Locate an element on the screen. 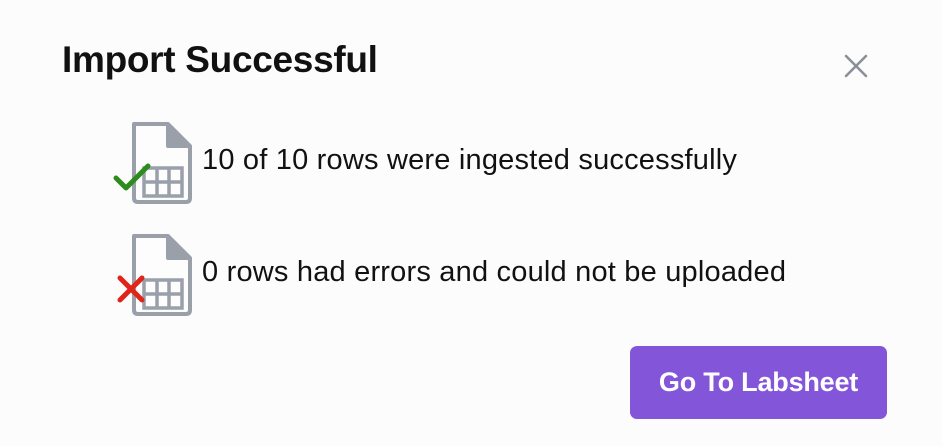  go-to-labsheet-button: Go To Labsheet is located at coordinates (758, 382).